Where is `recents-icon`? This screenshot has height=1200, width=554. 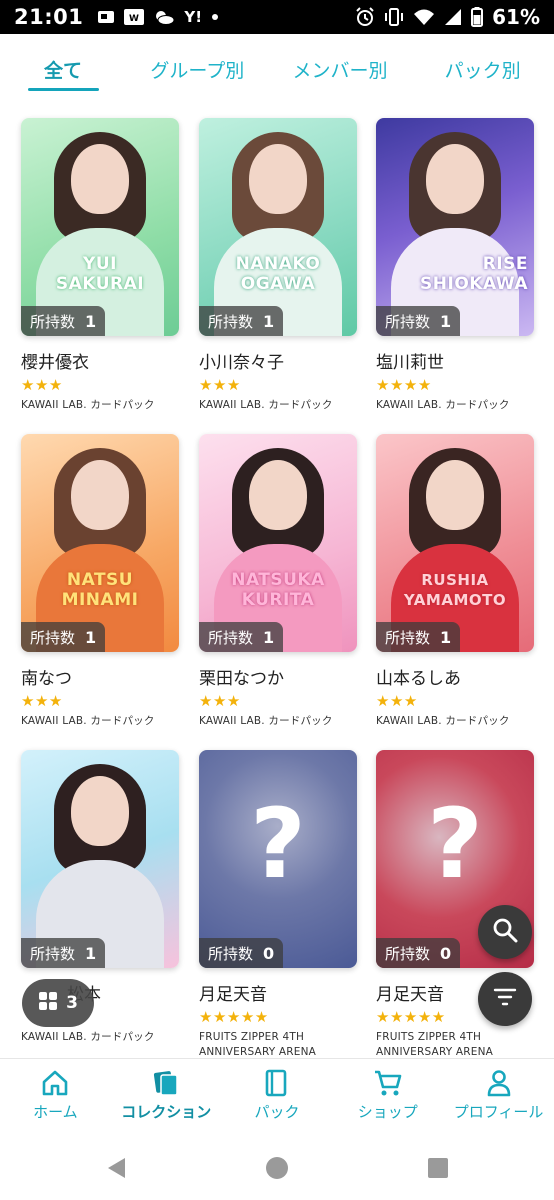
recents-icon is located at coordinates (438, 1170).